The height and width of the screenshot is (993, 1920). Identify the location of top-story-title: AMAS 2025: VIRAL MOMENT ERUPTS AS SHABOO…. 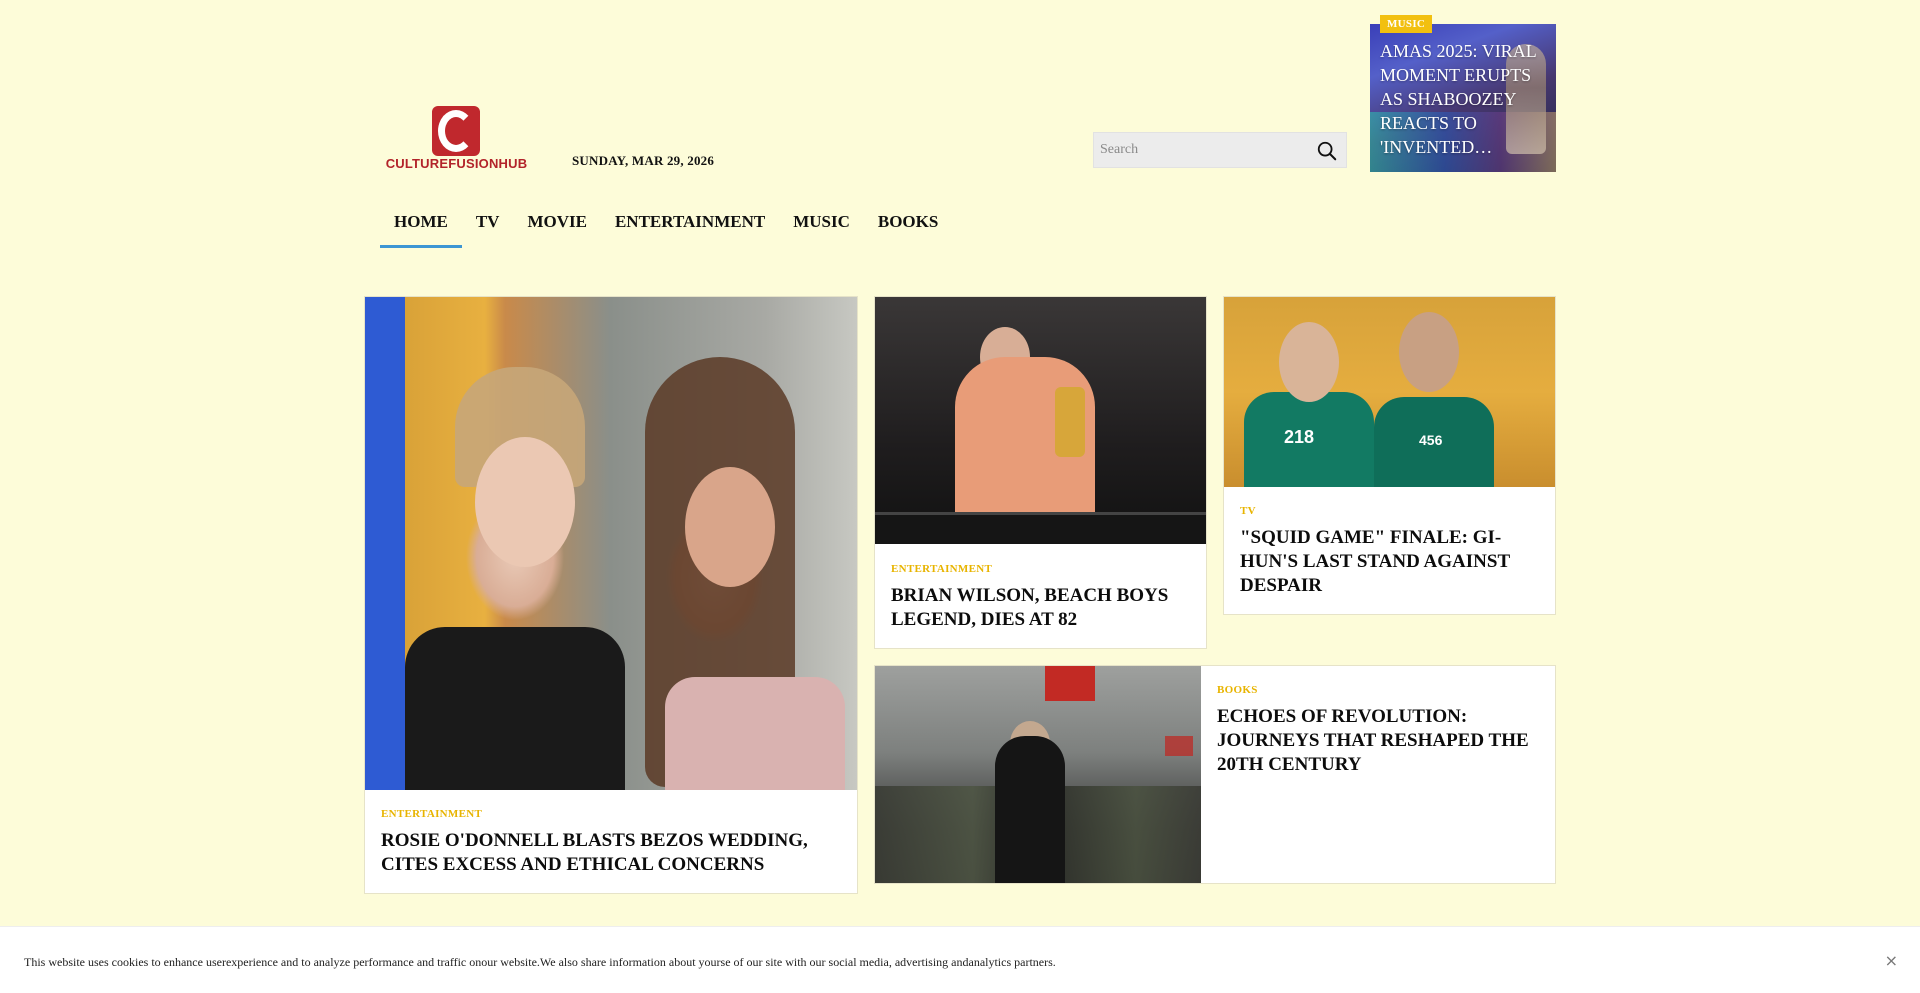
(1464, 99).